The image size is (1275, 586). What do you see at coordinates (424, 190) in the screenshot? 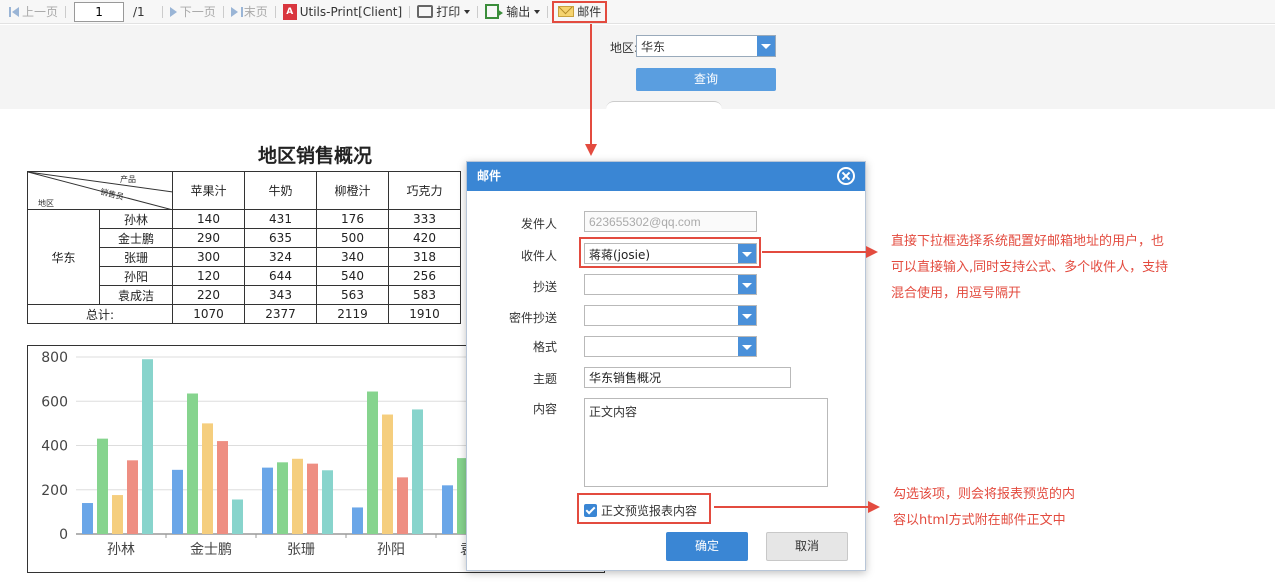
I see `column-header: 巧克力` at bounding box center [424, 190].